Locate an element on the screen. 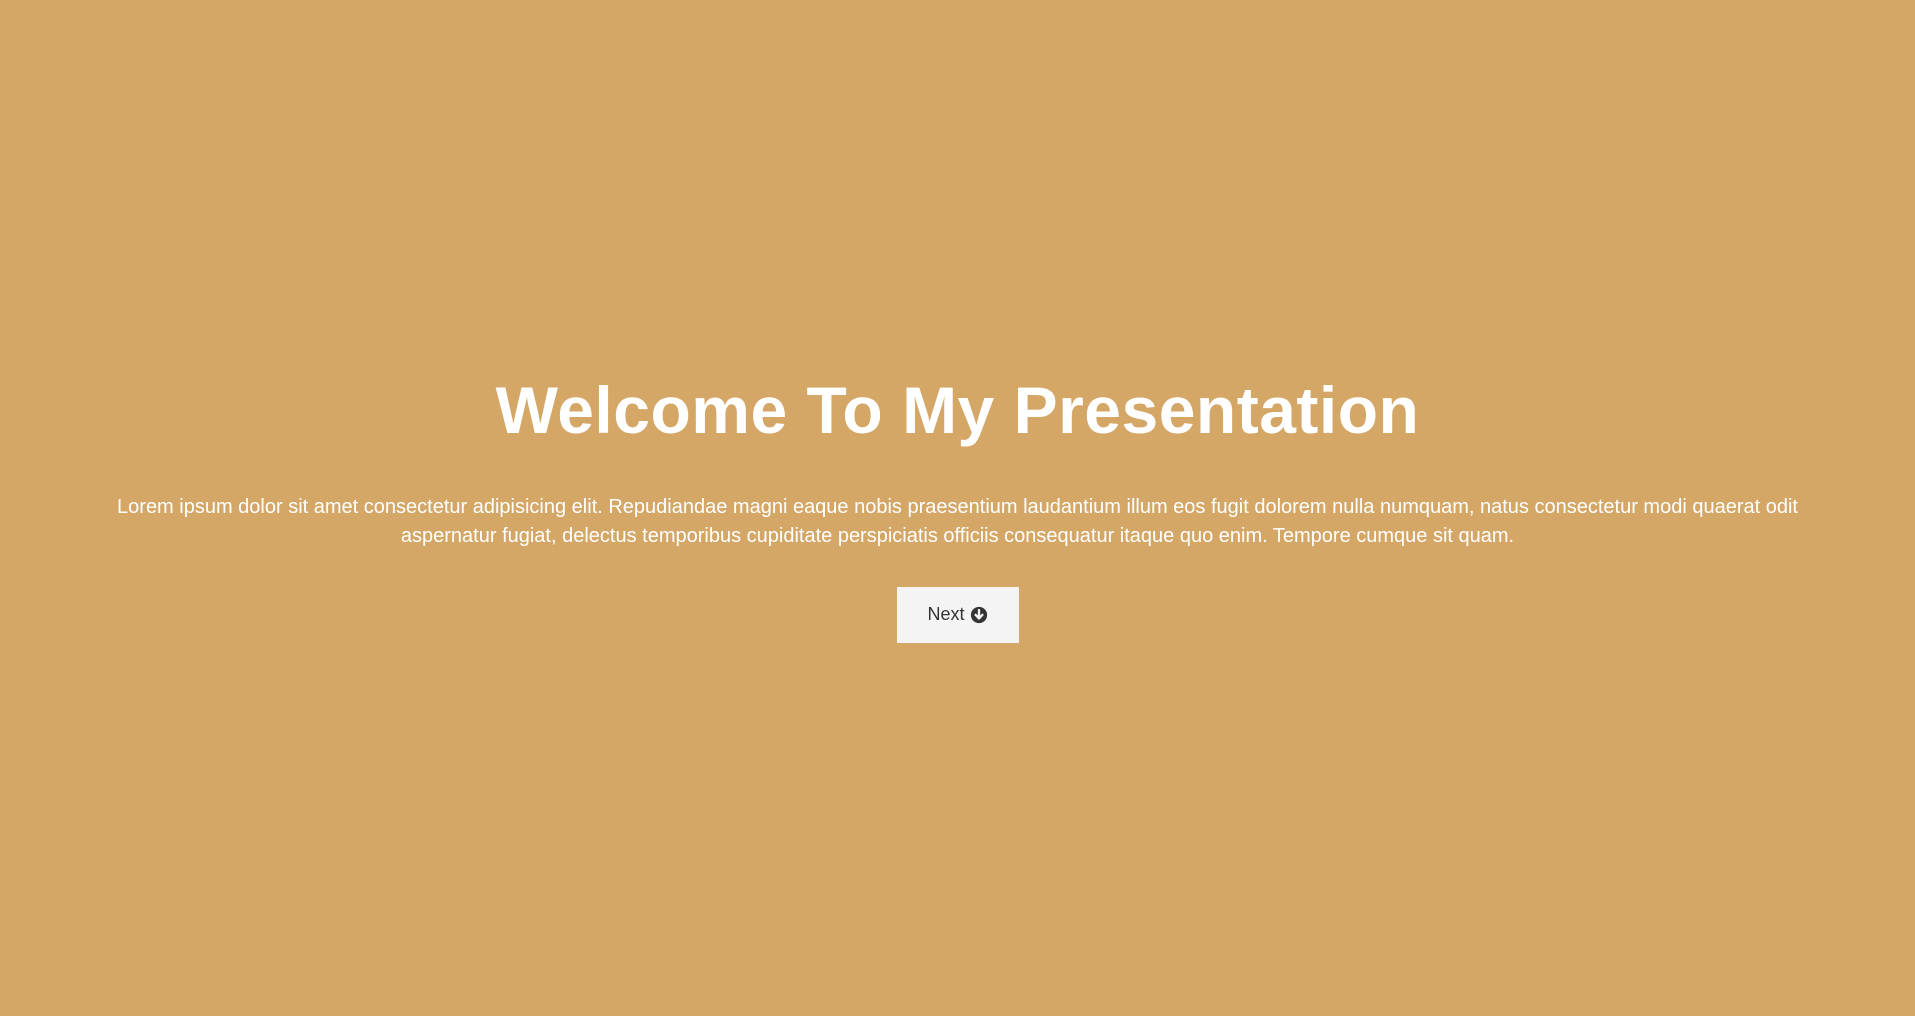 The image size is (1915, 1016). next-button: Next is located at coordinates (957, 614).